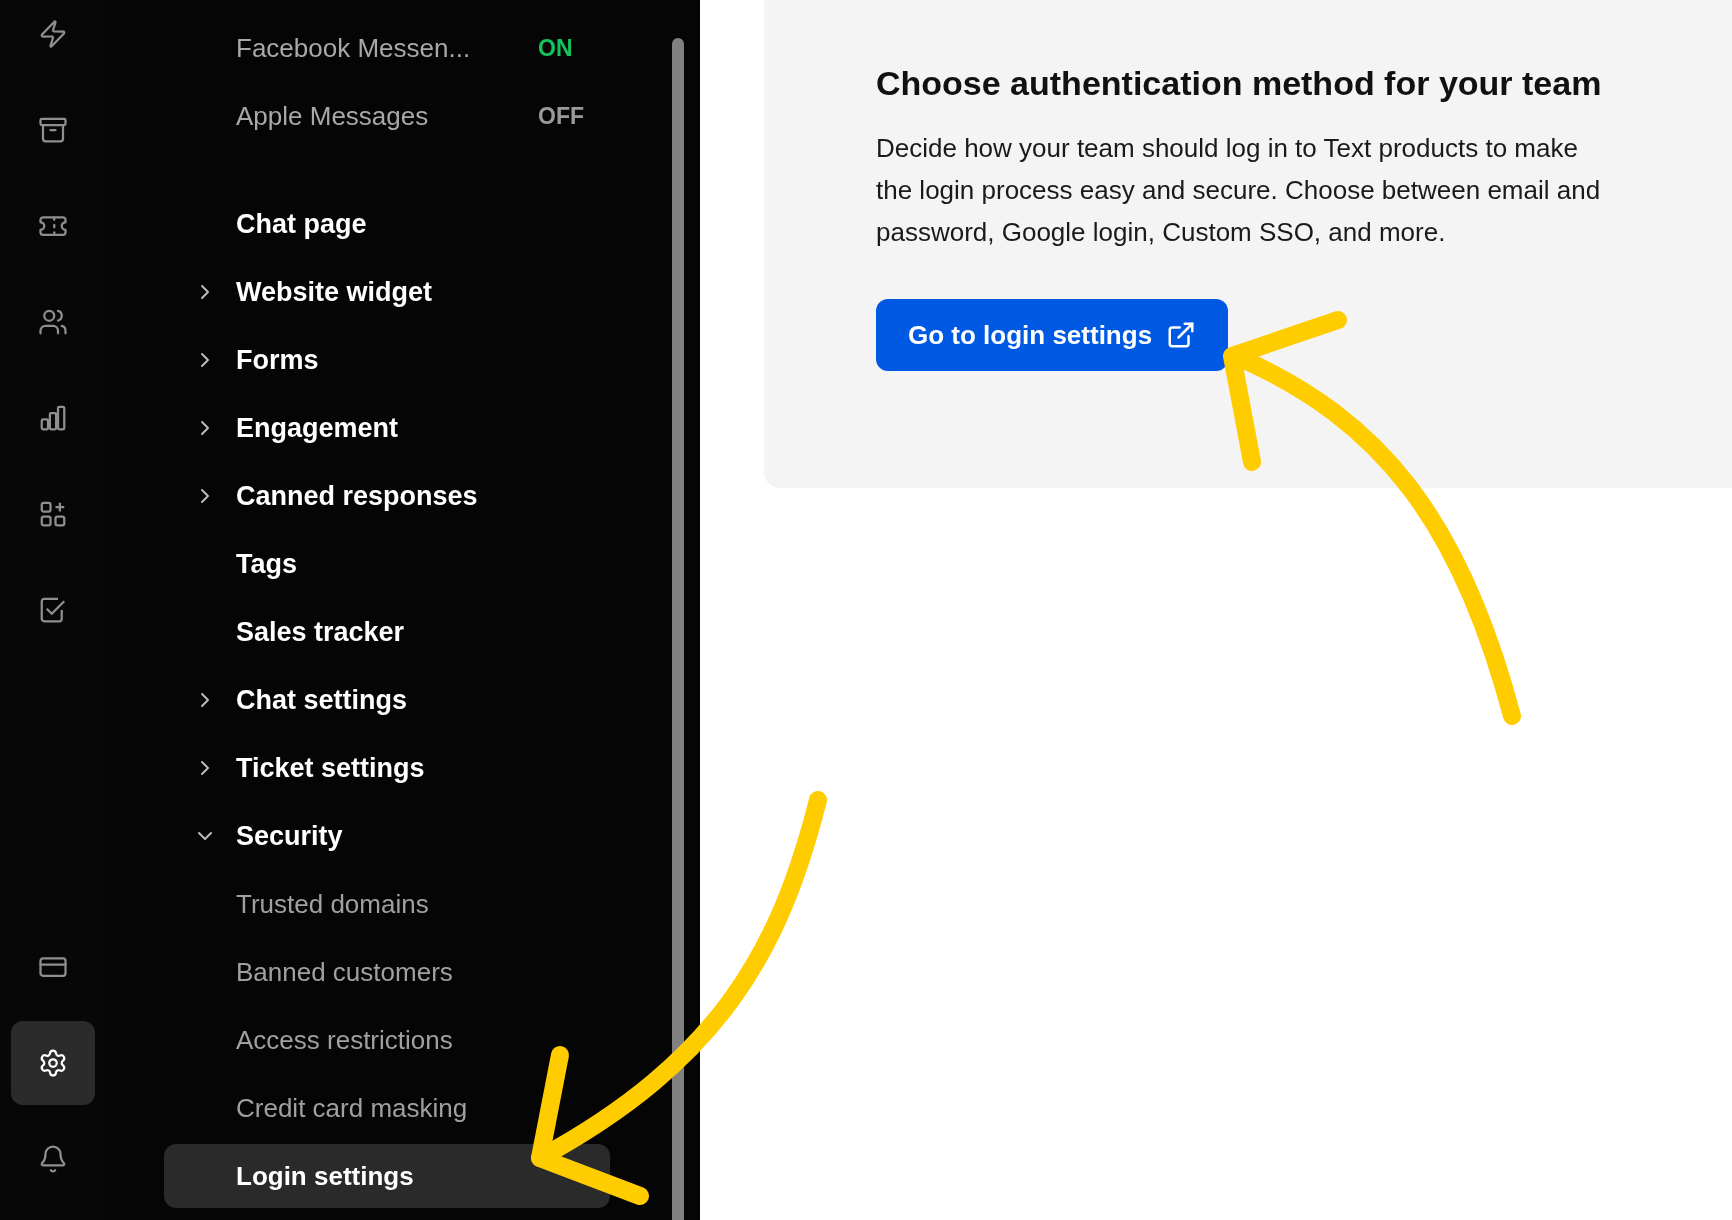 The image size is (1732, 1220). What do you see at coordinates (387, 1176) in the screenshot?
I see `nav-subitem: Login settings` at bounding box center [387, 1176].